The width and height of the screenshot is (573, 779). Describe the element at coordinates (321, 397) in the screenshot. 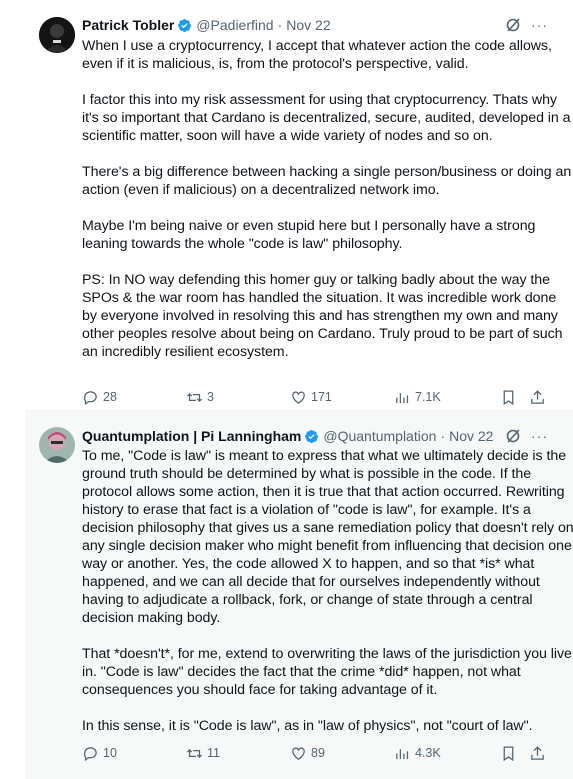

I see `like-count: 171` at that location.